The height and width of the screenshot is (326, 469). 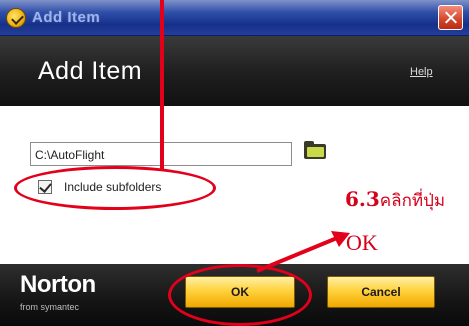 What do you see at coordinates (16, 18) in the screenshot?
I see `norton-check-icon` at bounding box center [16, 18].